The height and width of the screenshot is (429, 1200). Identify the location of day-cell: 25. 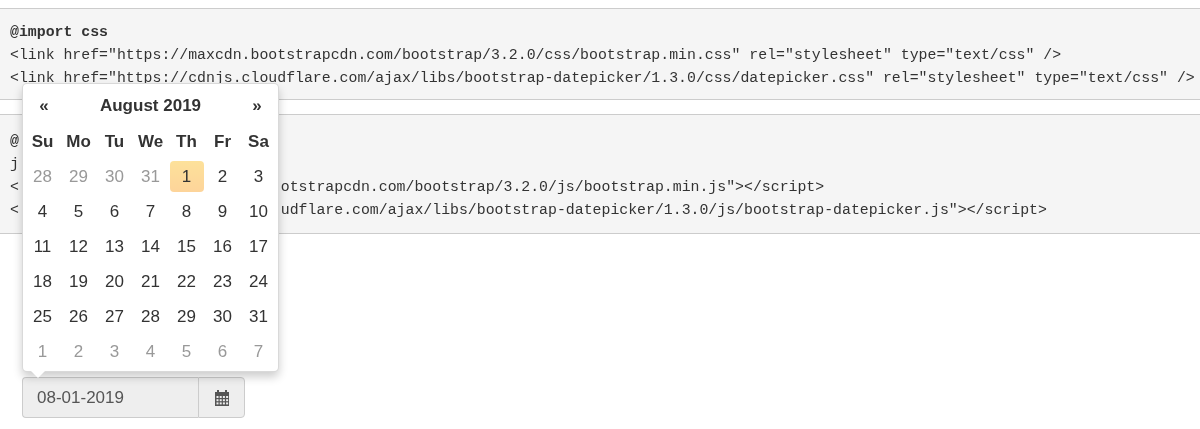
(42, 316).